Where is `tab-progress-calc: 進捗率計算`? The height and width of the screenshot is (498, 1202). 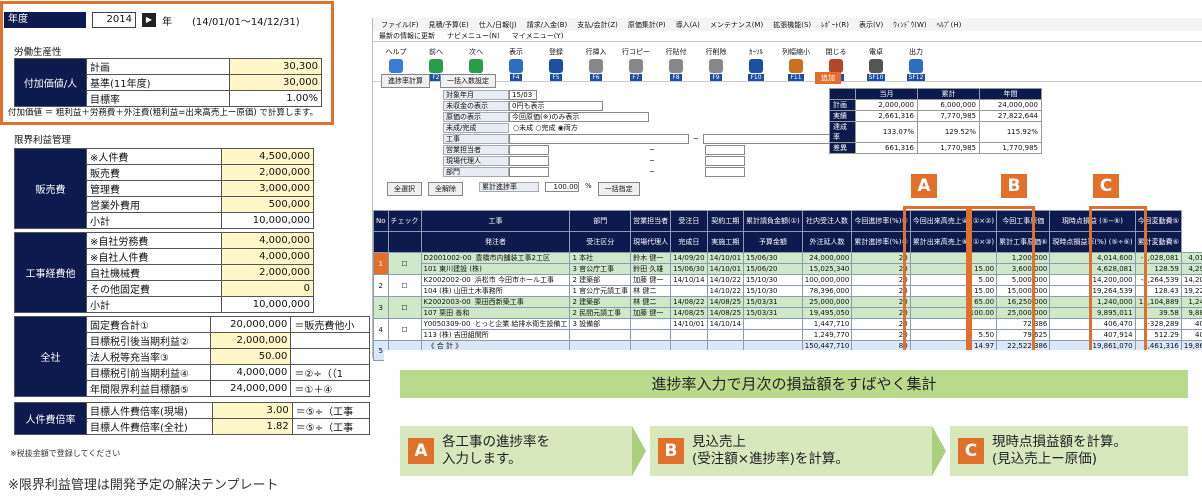
tab-progress-calc: 進捗率計算 is located at coordinates (405, 81).